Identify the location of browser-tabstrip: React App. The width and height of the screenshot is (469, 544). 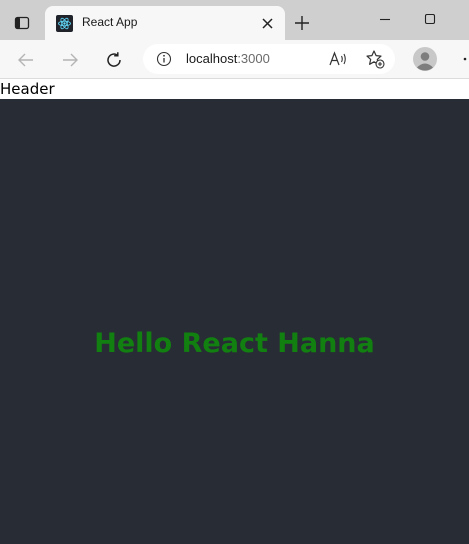
(234, 20).